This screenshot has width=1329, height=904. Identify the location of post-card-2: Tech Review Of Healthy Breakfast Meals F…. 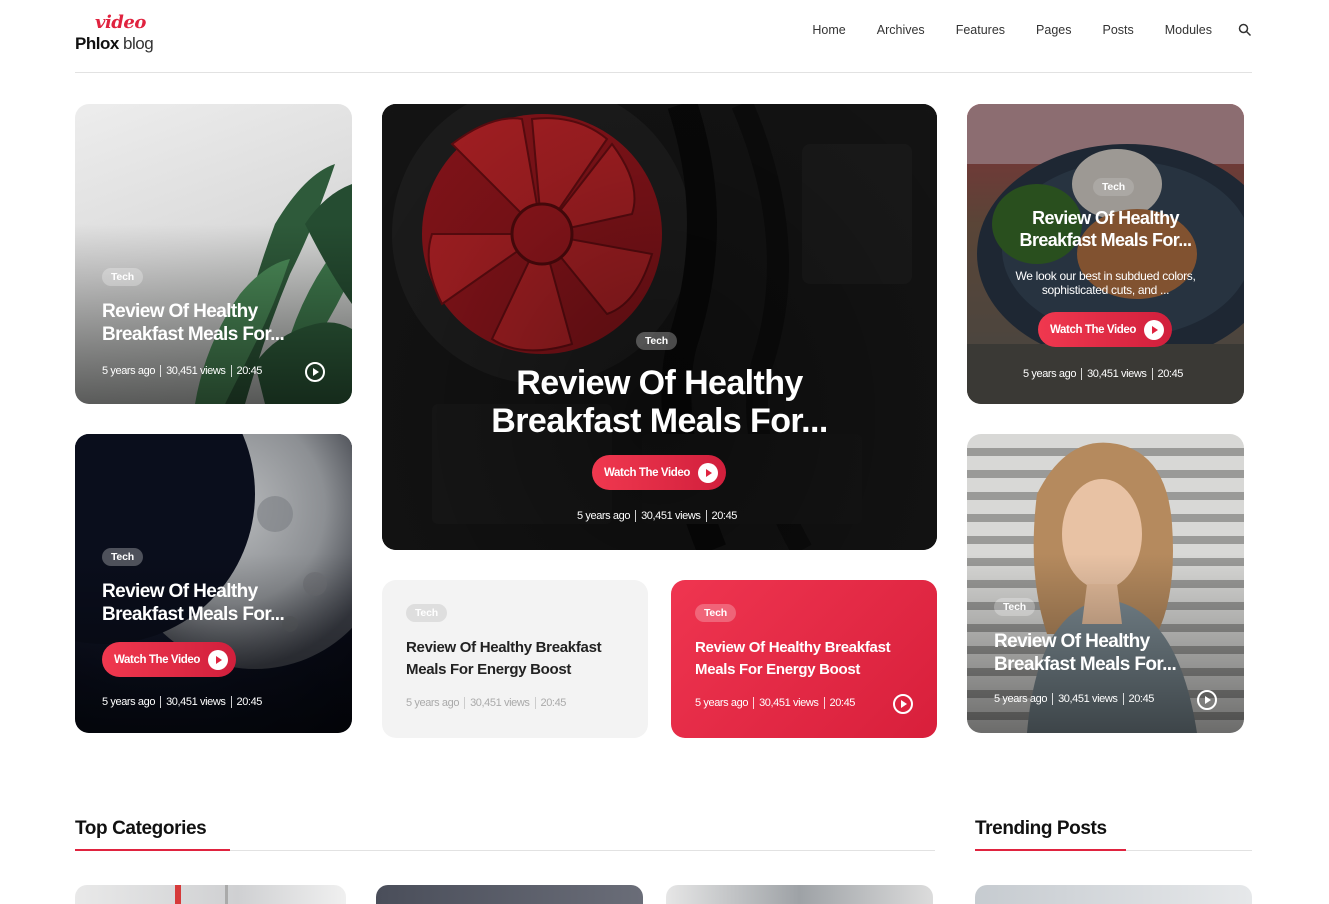
(213, 583).